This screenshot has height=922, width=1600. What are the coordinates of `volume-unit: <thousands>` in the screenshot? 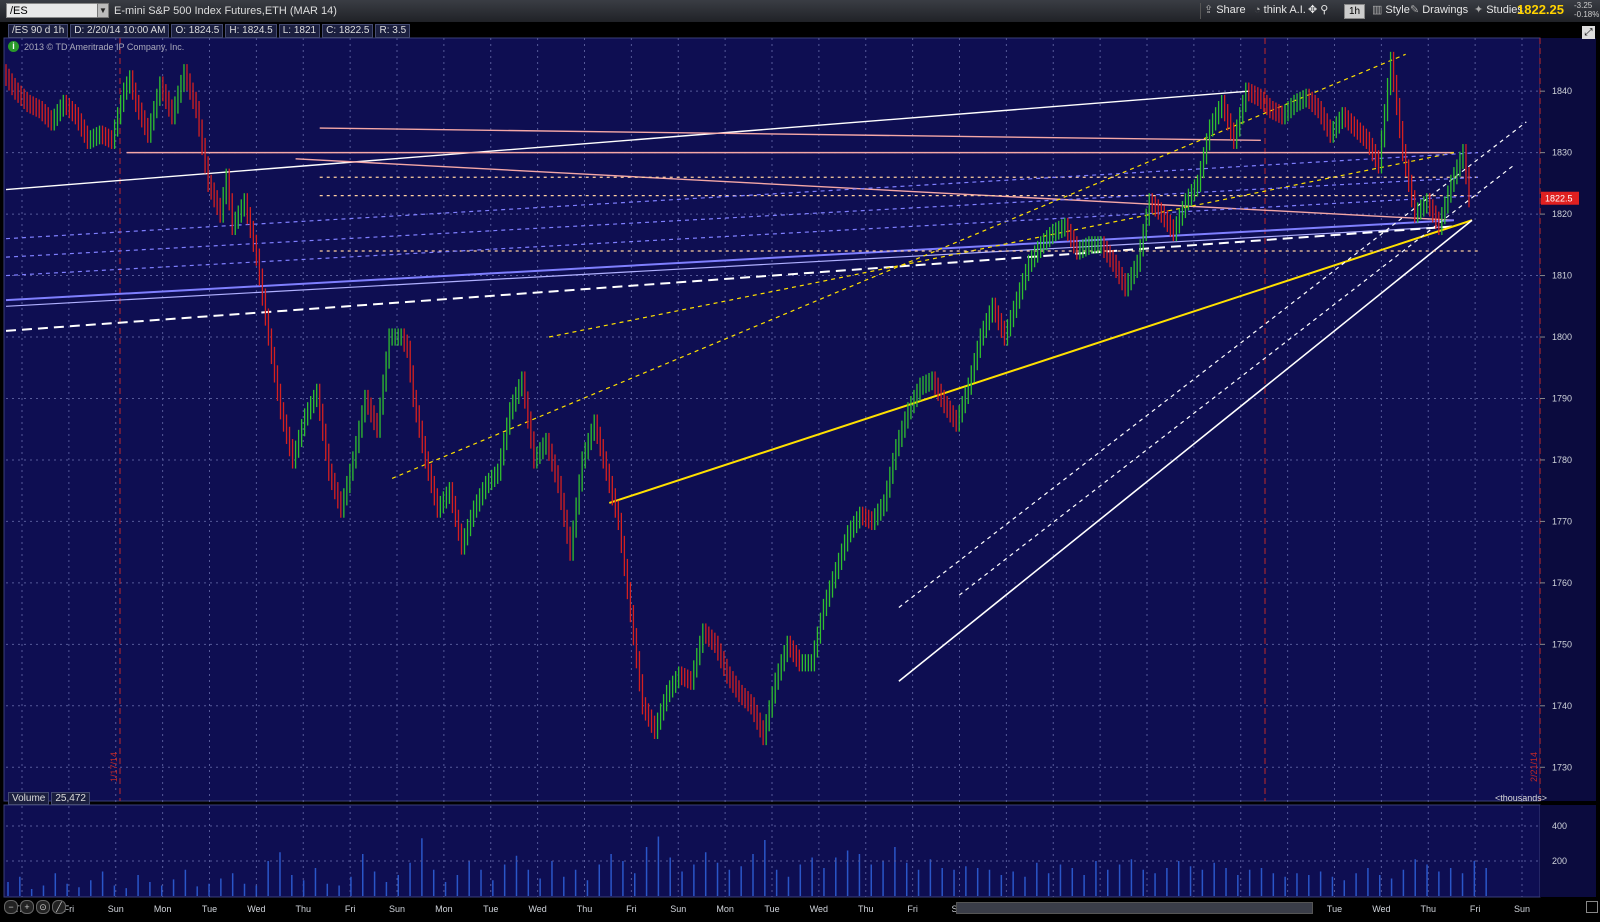 It's located at (1521, 798).